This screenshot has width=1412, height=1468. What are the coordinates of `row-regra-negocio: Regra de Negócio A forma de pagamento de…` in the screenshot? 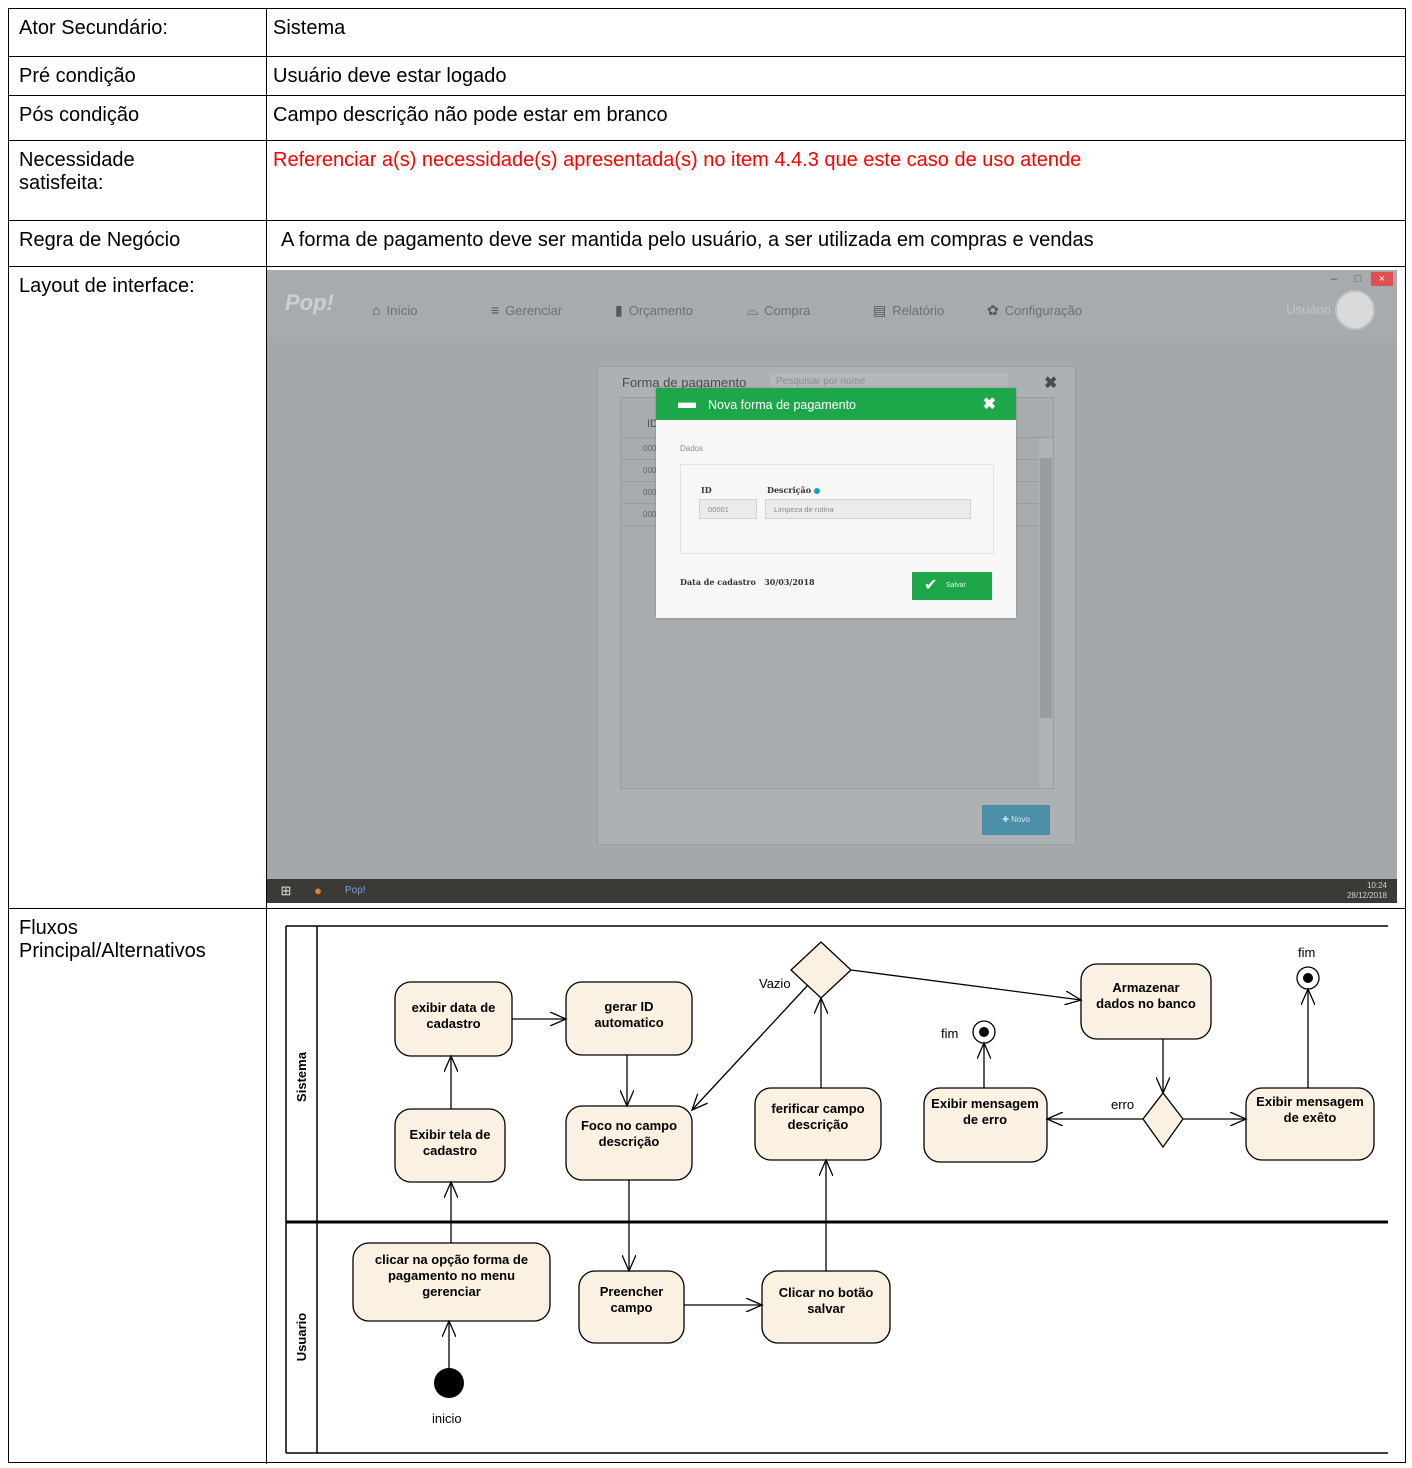 It's located at (707, 244).